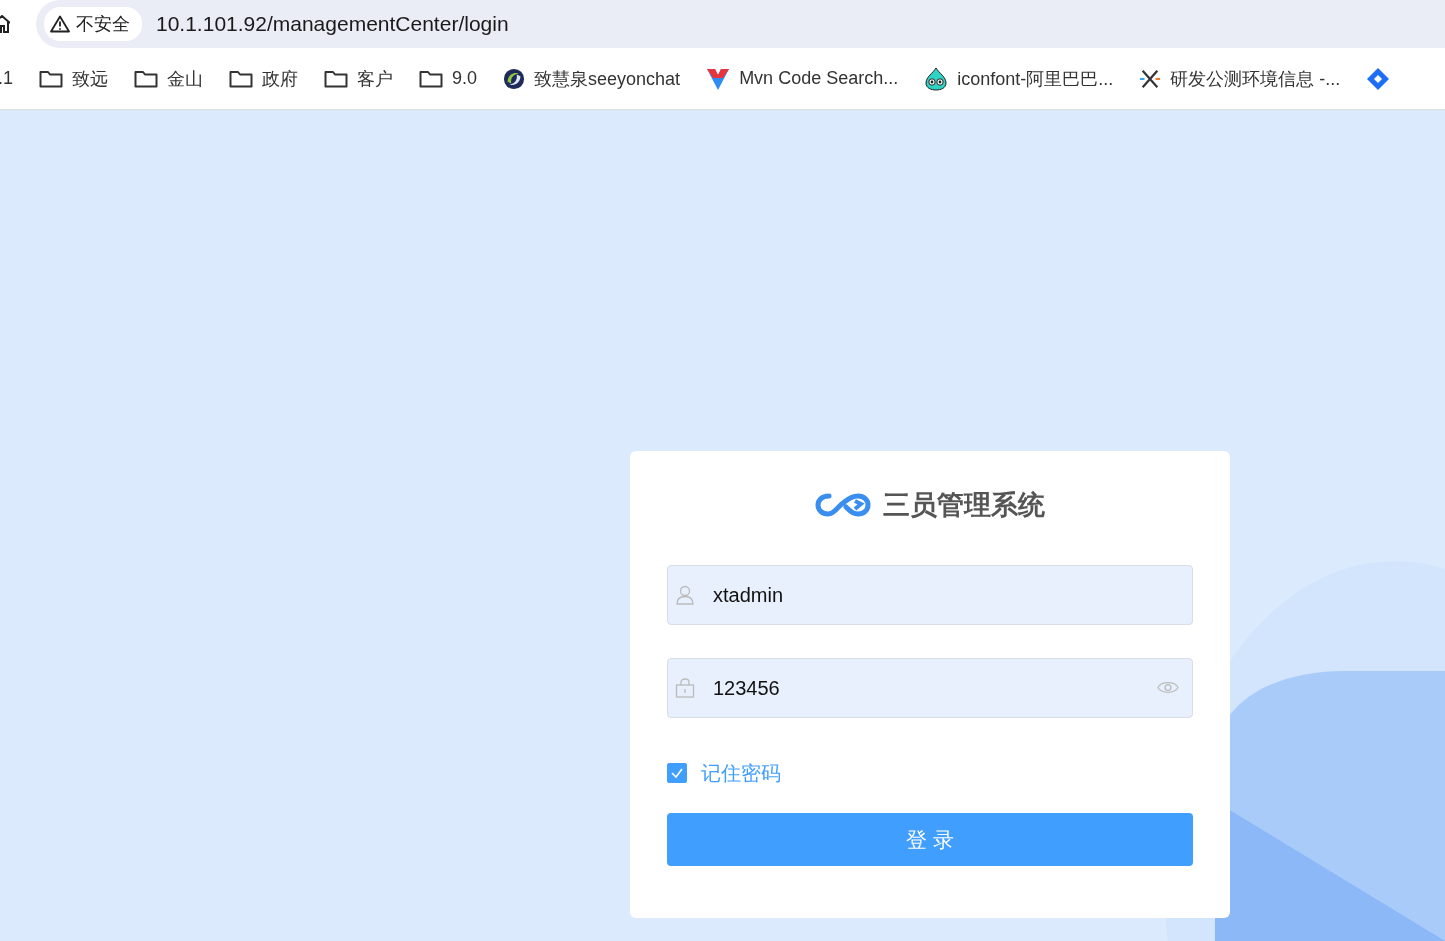 The width and height of the screenshot is (1445, 941). What do you see at coordinates (718, 78) in the screenshot?
I see `v-logo-icon` at bounding box center [718, 78].